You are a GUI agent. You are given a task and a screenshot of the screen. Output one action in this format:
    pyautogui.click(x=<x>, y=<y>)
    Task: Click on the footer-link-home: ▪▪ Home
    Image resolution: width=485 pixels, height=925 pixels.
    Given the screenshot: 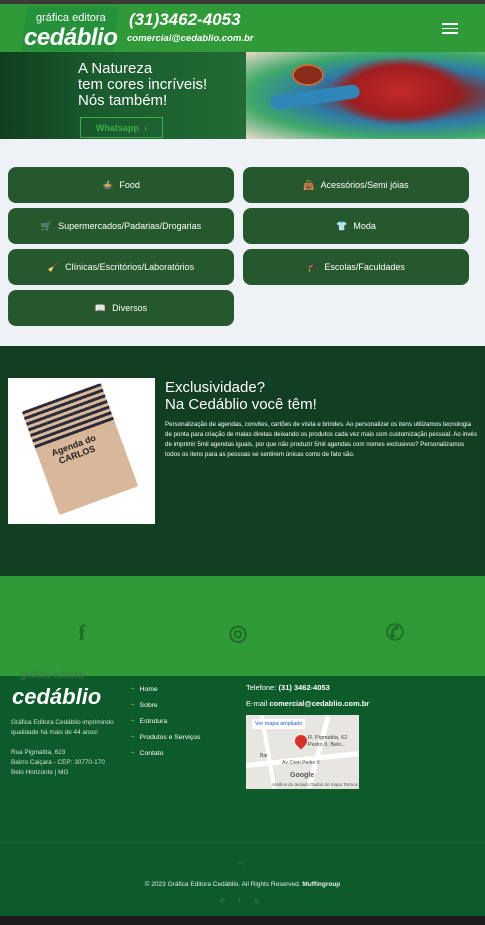 What is the action you would take?
    pyautogui.click(x=165, y=689)
    